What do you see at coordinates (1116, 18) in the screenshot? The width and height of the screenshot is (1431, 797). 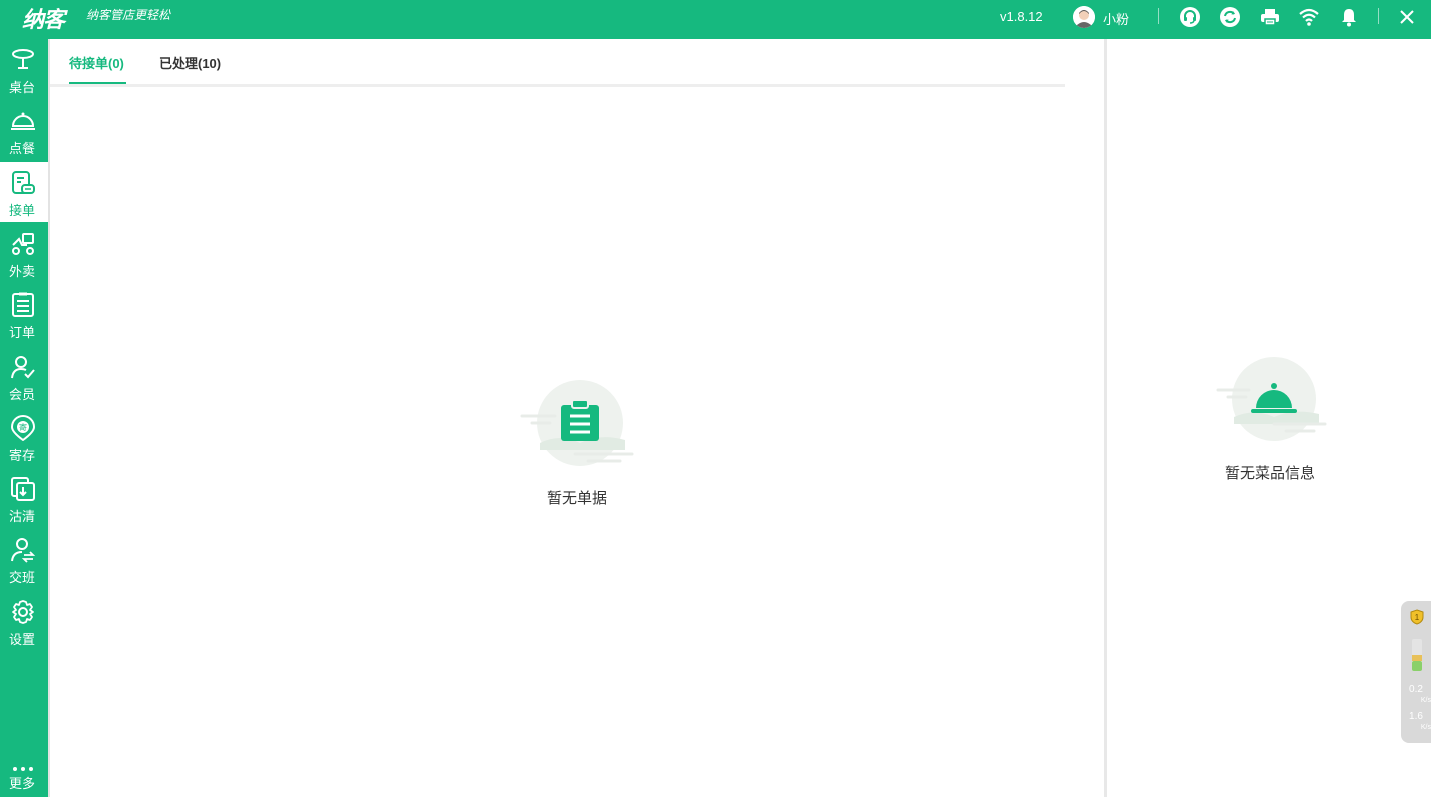 I see `username: 小粉` at bounding box center [1116, 18].